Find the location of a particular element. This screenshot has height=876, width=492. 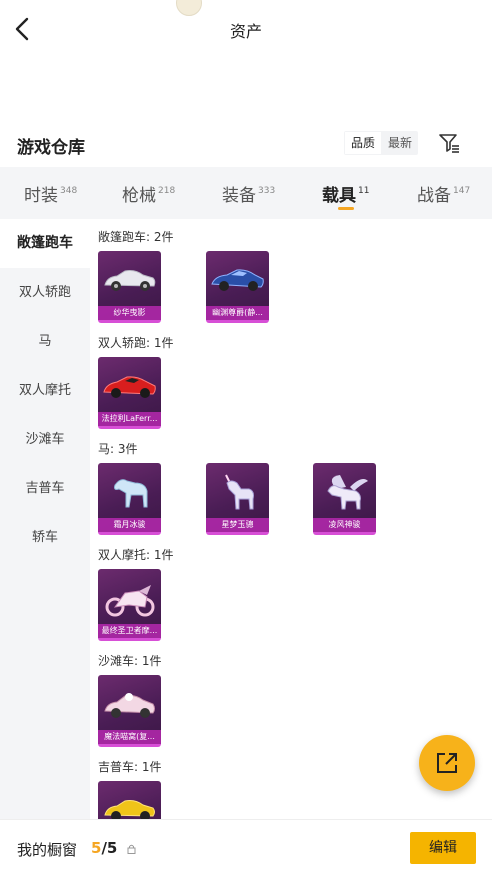

active-tab-indicator is located at coordinates (346, 208).